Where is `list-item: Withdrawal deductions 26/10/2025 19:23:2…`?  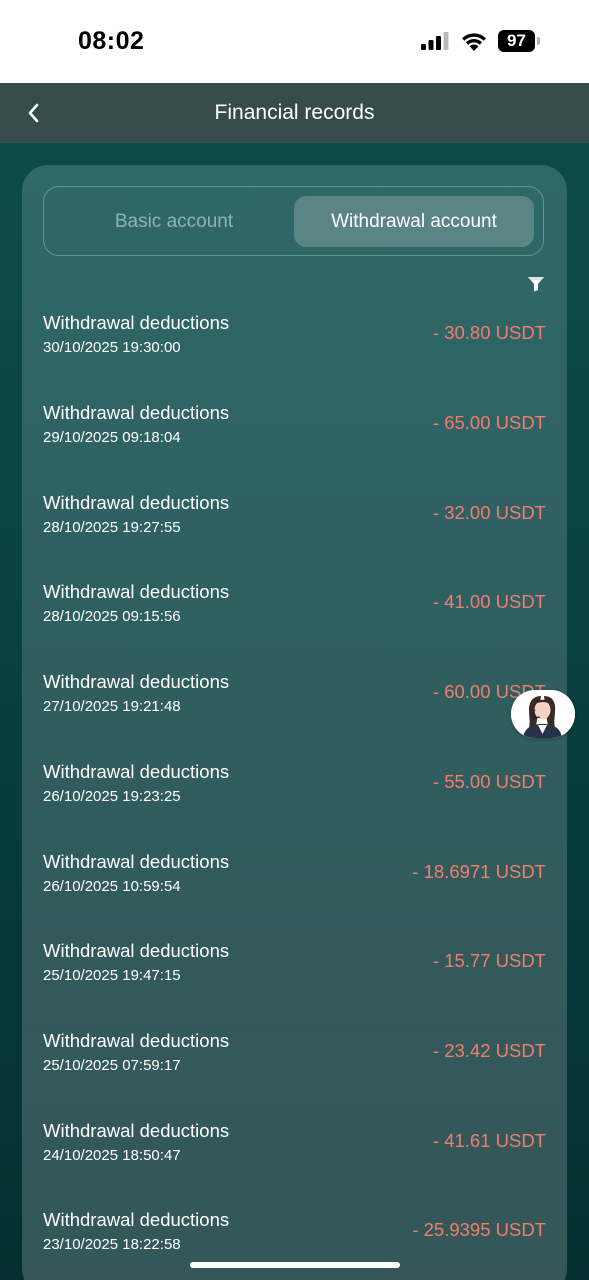
list-item: Withdrawal deductions 26/10/2025 19:23:2… is located at coordinates (294, 796).